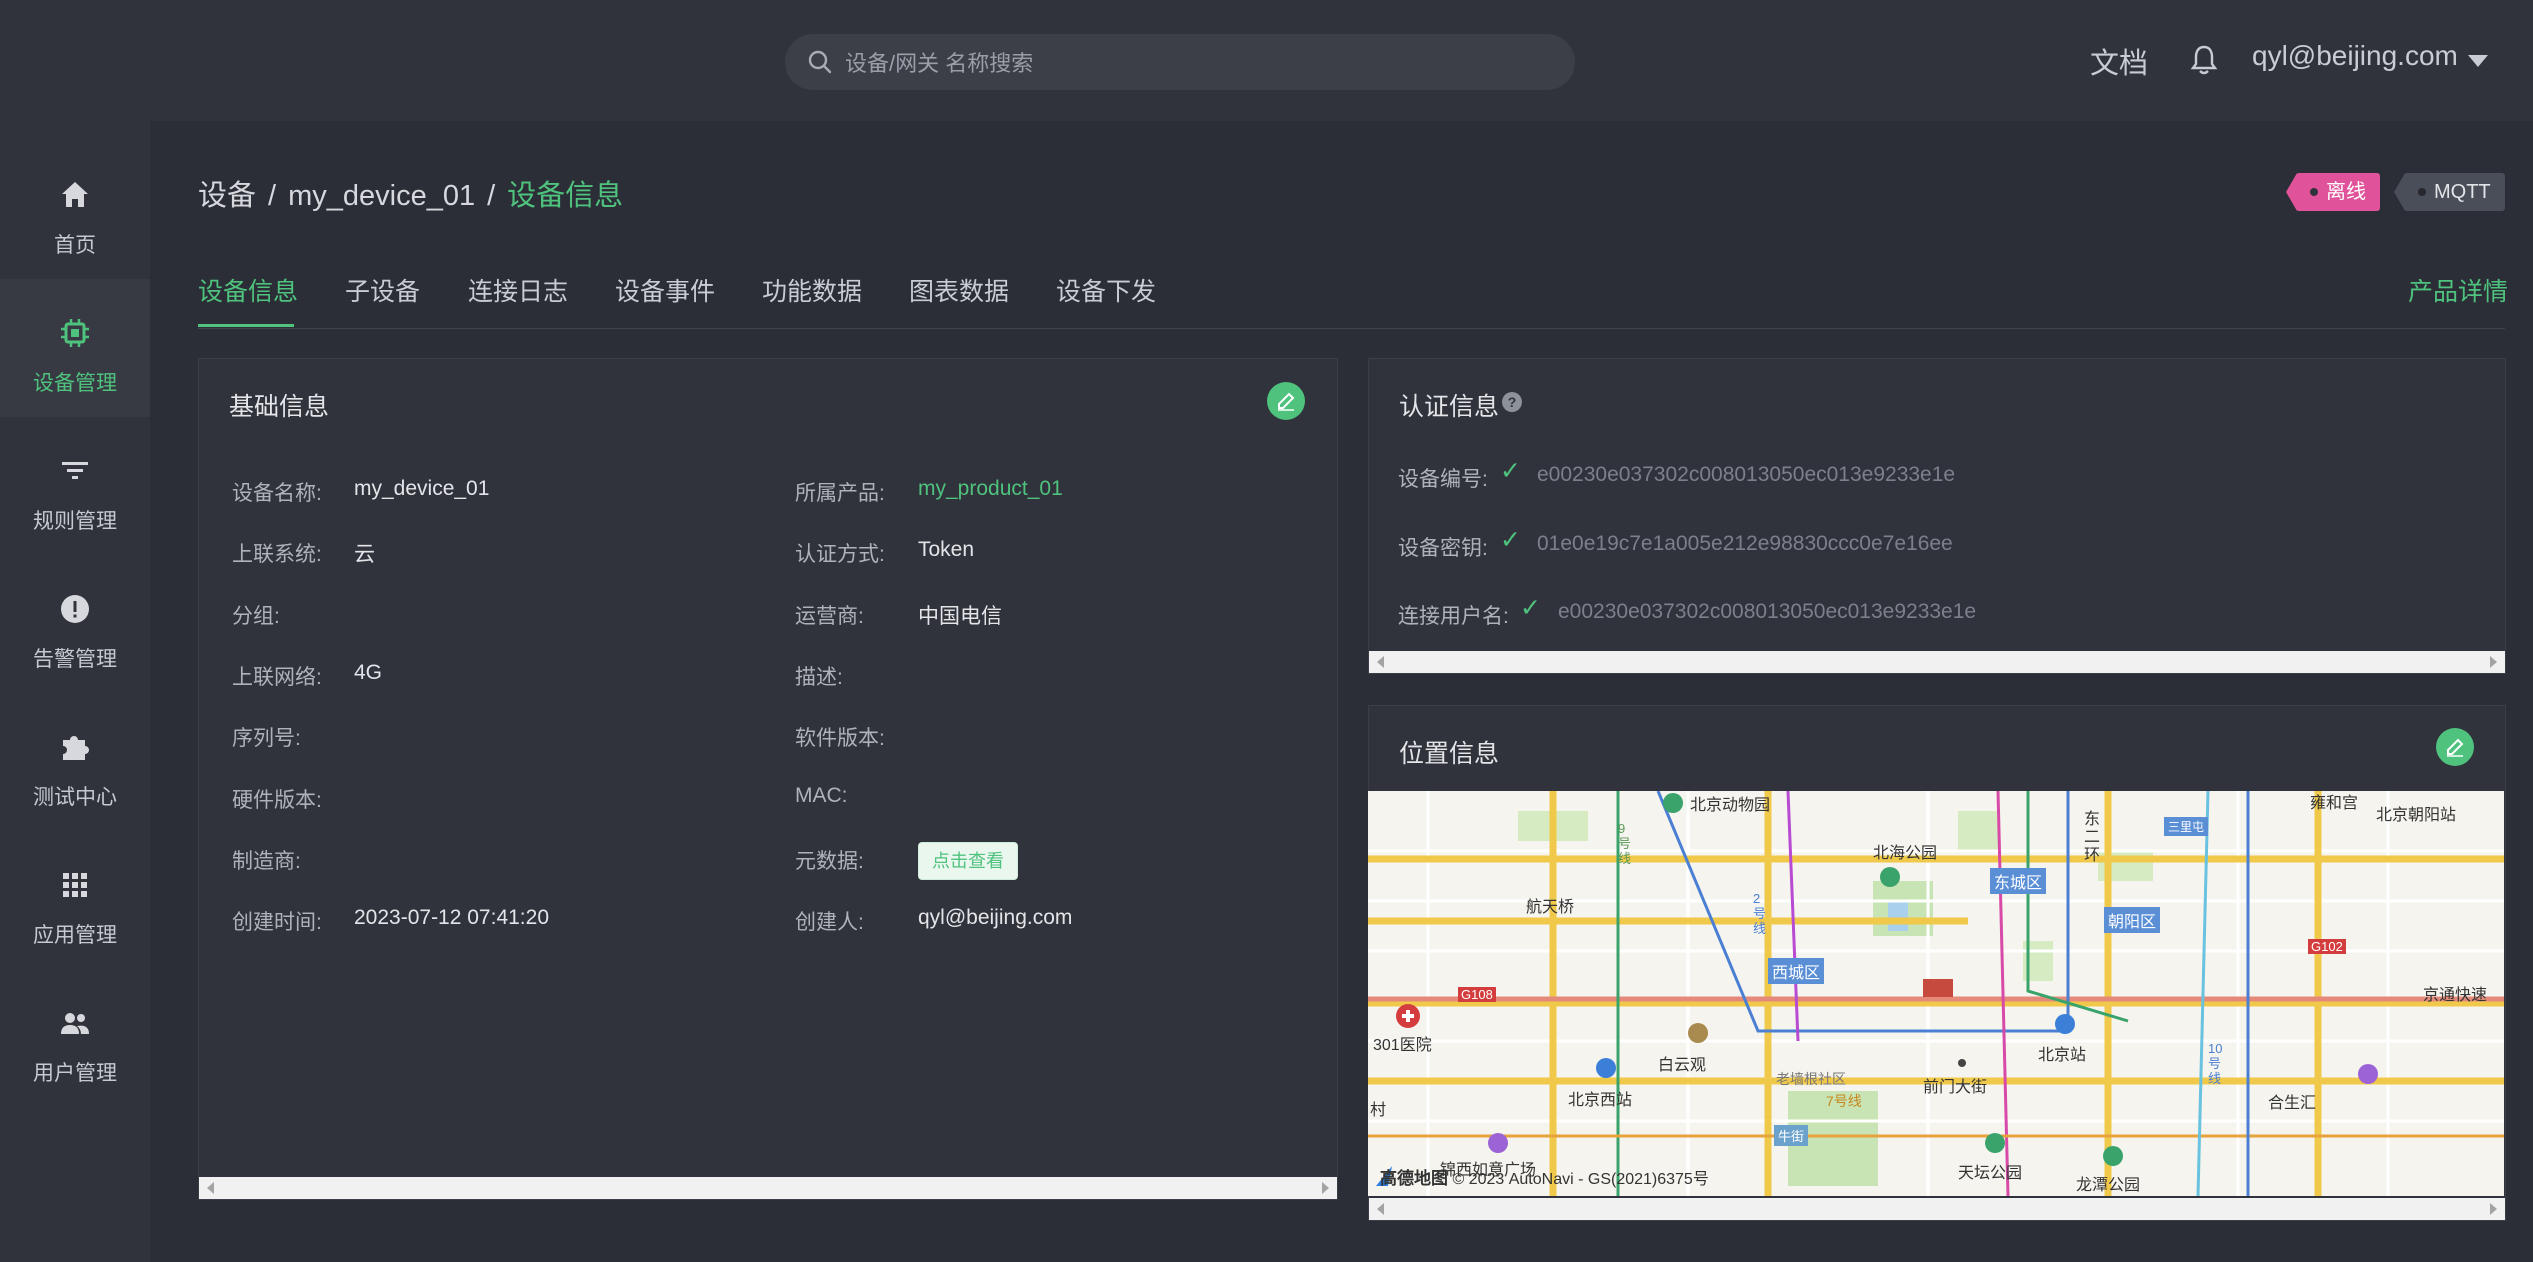 This screenshot has width=2533, height=1262. What do you see at coordinates (75, 470) in the screenshot?
I see `filter-icon` at bounding box center [75, 470].